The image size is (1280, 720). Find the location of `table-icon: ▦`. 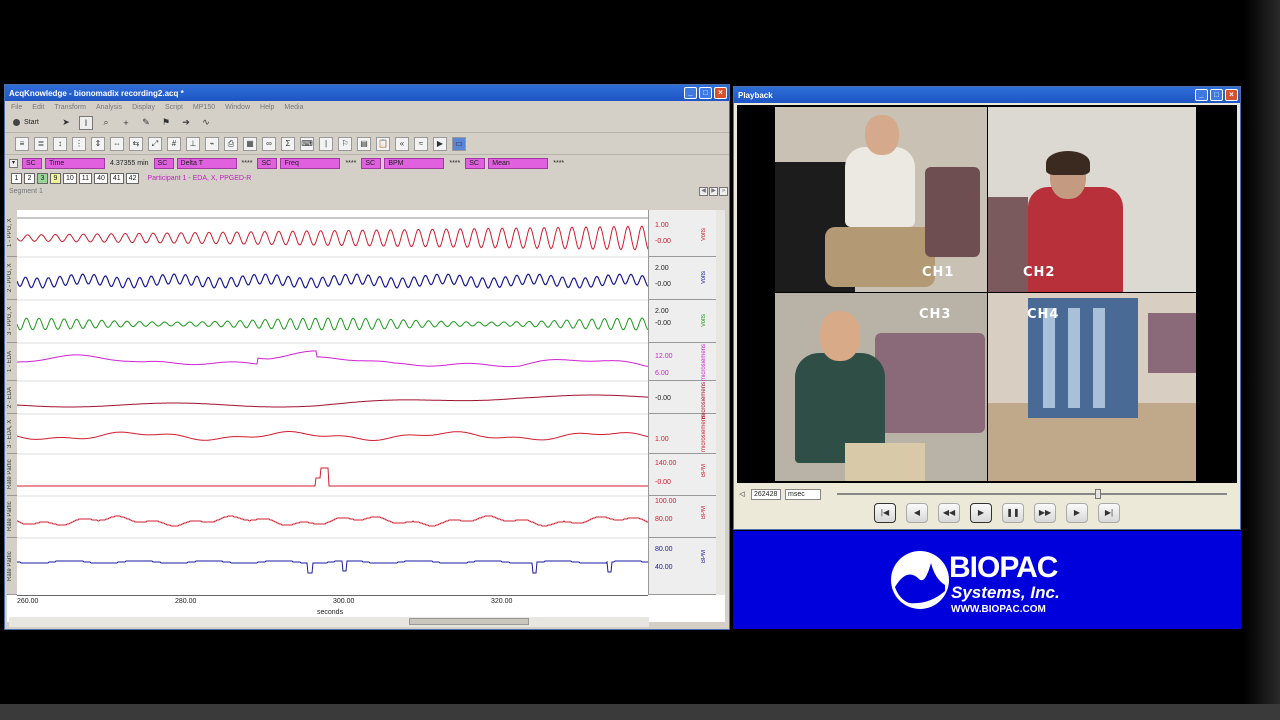

table-icon: ▦ is located at coordinates (250, 143).